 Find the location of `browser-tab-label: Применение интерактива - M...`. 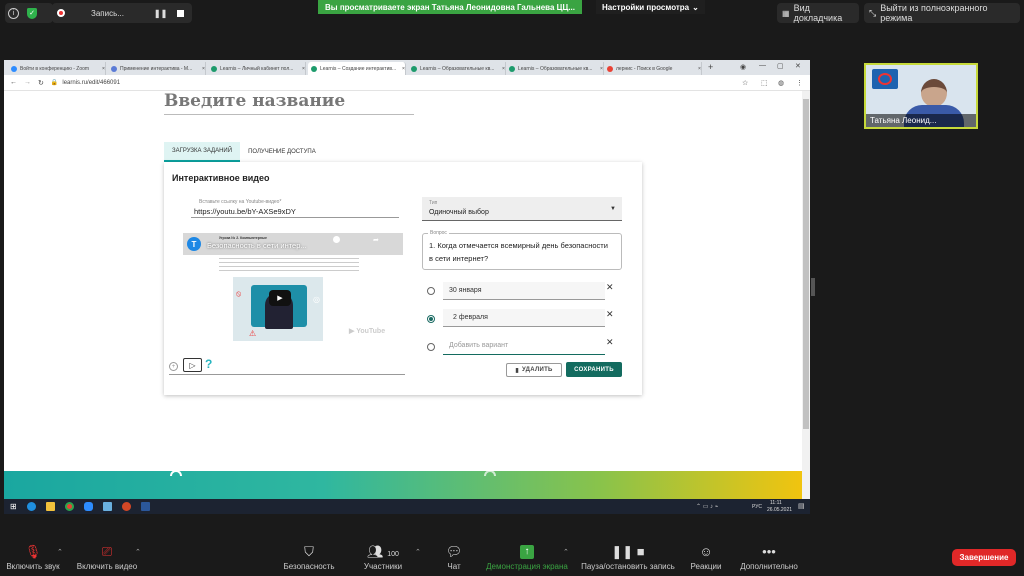

browser-tab-label: Применение интерактива - M... is located at coordinates (156, 68).